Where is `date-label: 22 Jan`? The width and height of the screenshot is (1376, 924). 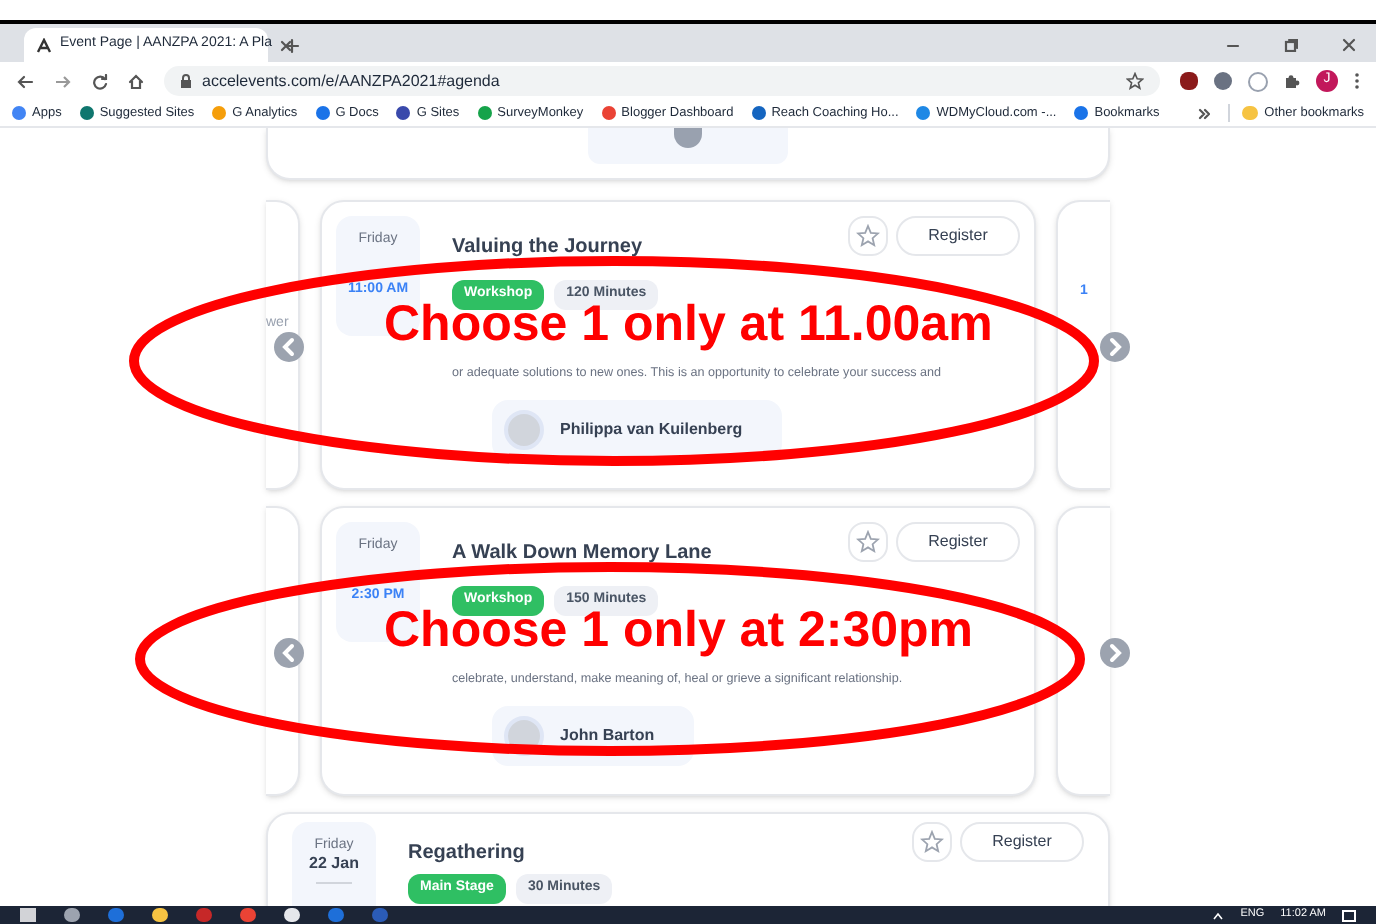
date-label: 22 Jan is located at coordinates (334, 864).